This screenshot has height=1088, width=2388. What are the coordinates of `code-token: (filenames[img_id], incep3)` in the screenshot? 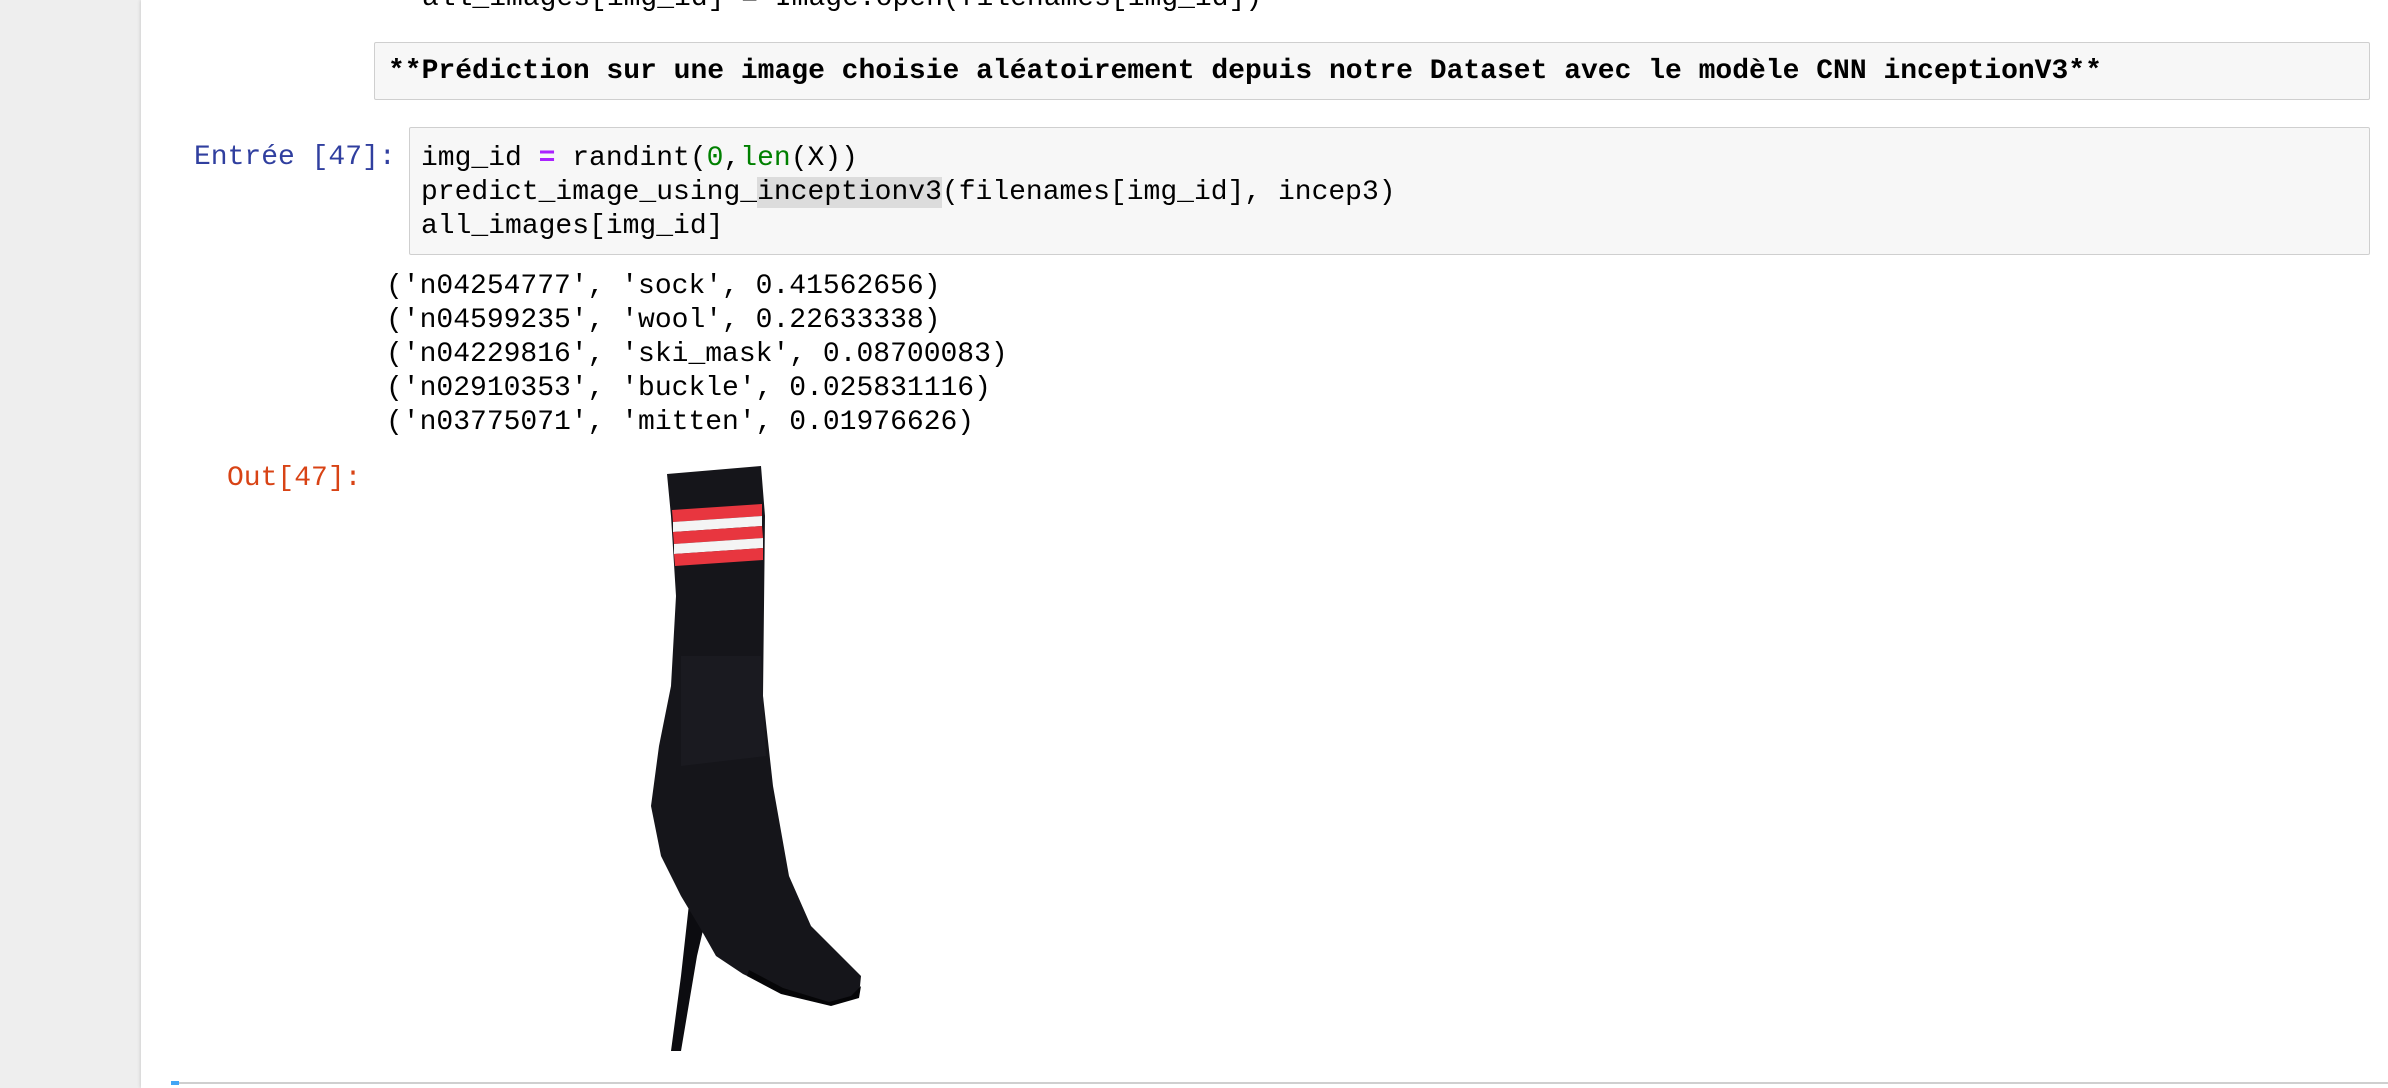 It's located at (1168, 192).